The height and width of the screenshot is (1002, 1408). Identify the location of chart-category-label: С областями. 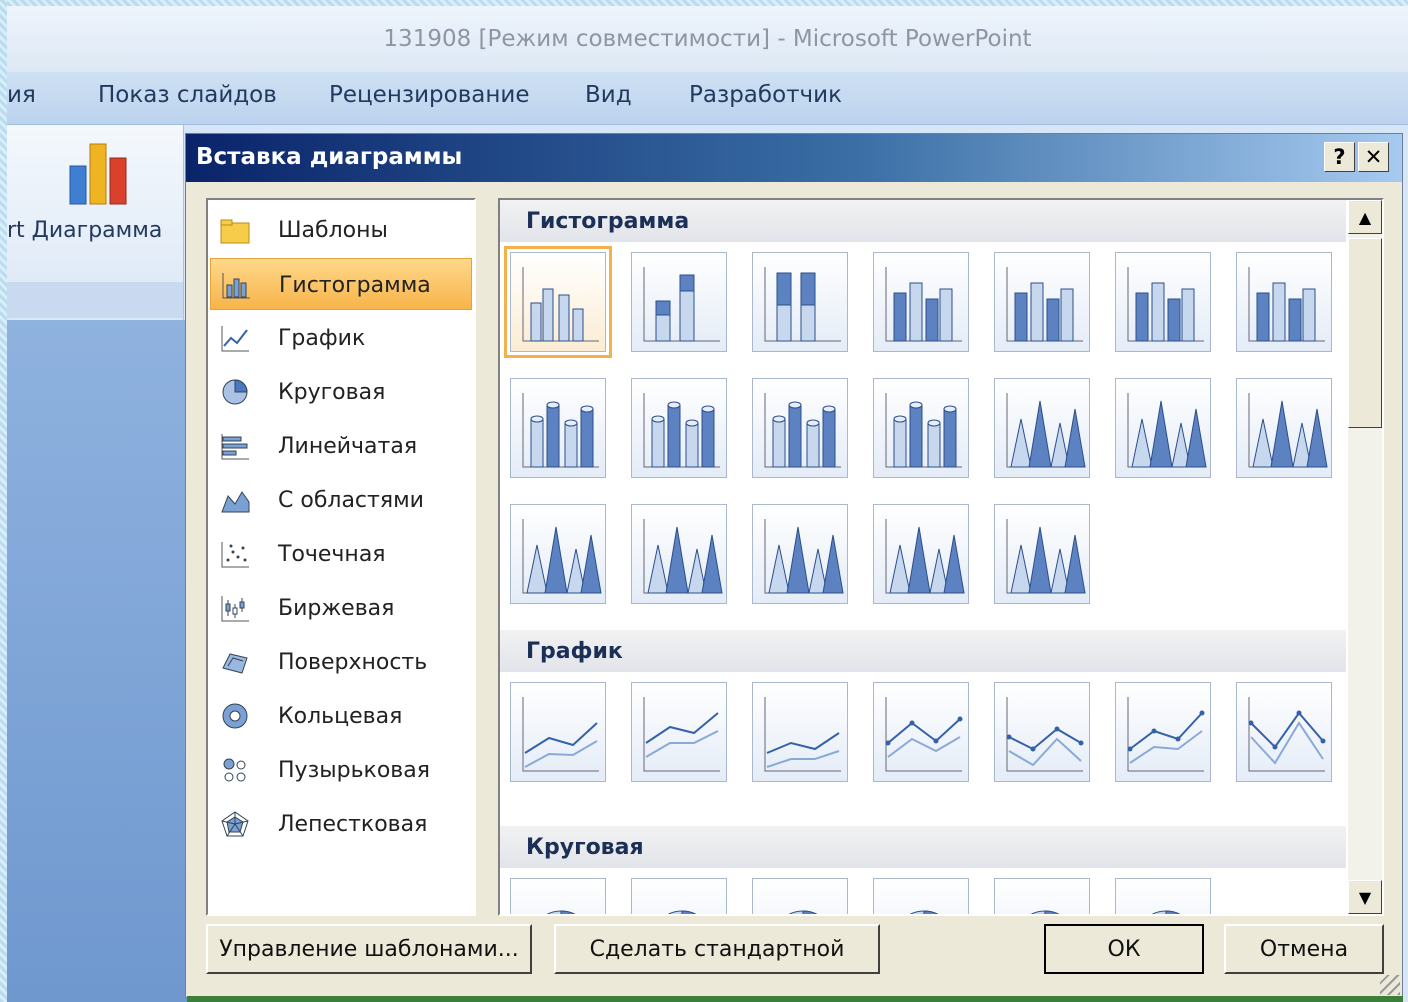
(351, 500).